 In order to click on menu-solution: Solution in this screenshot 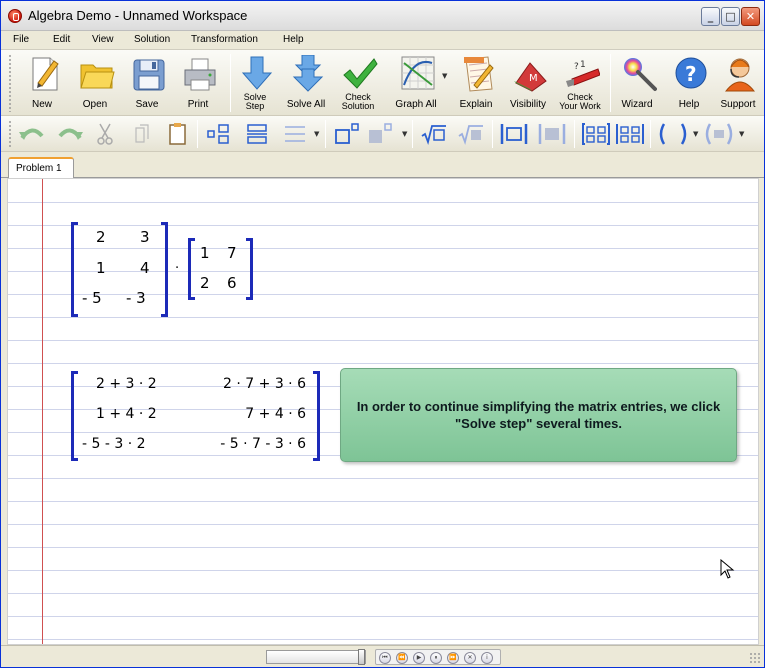, I will do `click(152, 39)`.